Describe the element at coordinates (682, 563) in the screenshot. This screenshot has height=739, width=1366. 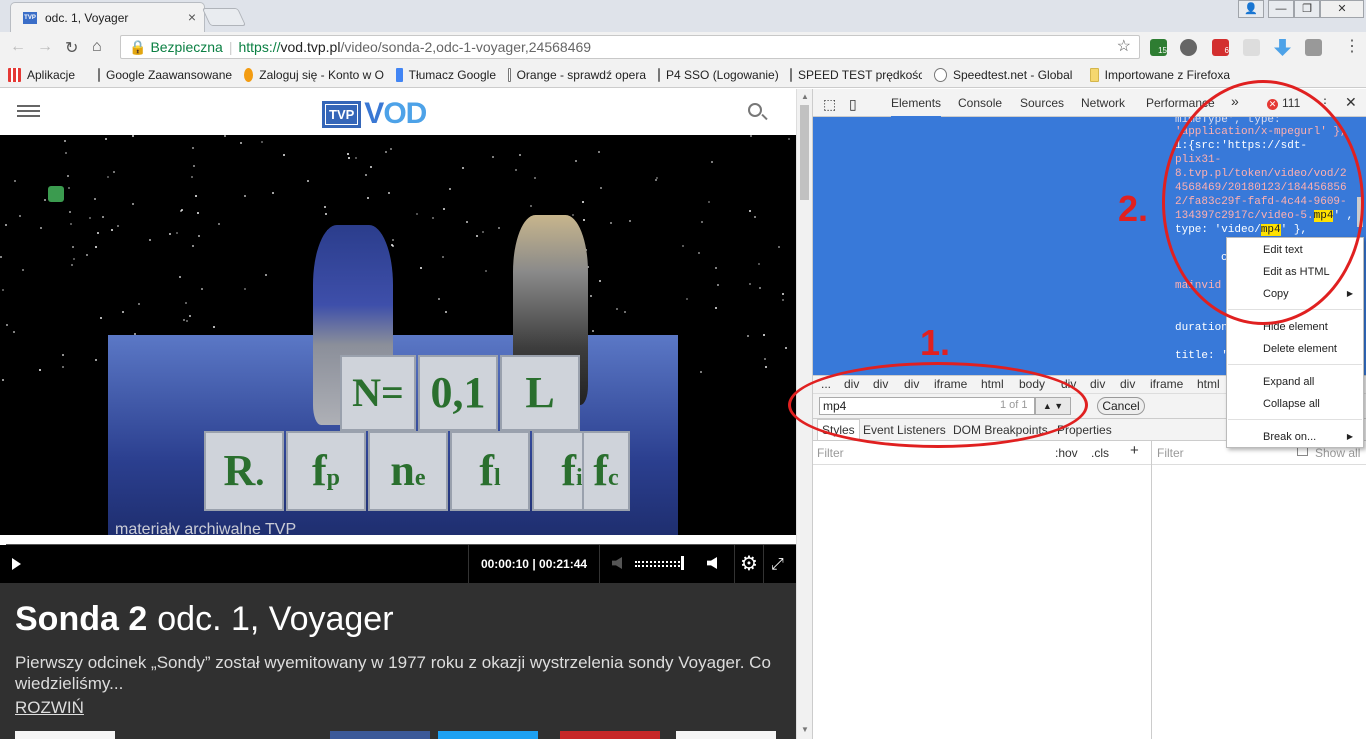
I see `volume-slider-handle` at that location.